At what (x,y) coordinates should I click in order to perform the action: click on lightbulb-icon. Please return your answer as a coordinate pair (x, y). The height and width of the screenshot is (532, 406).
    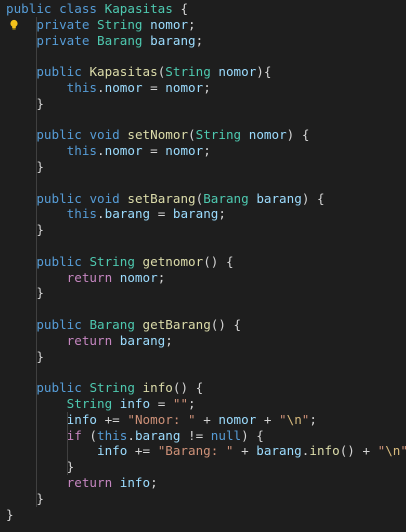
    Looking at the image, I should click on (14, 25).